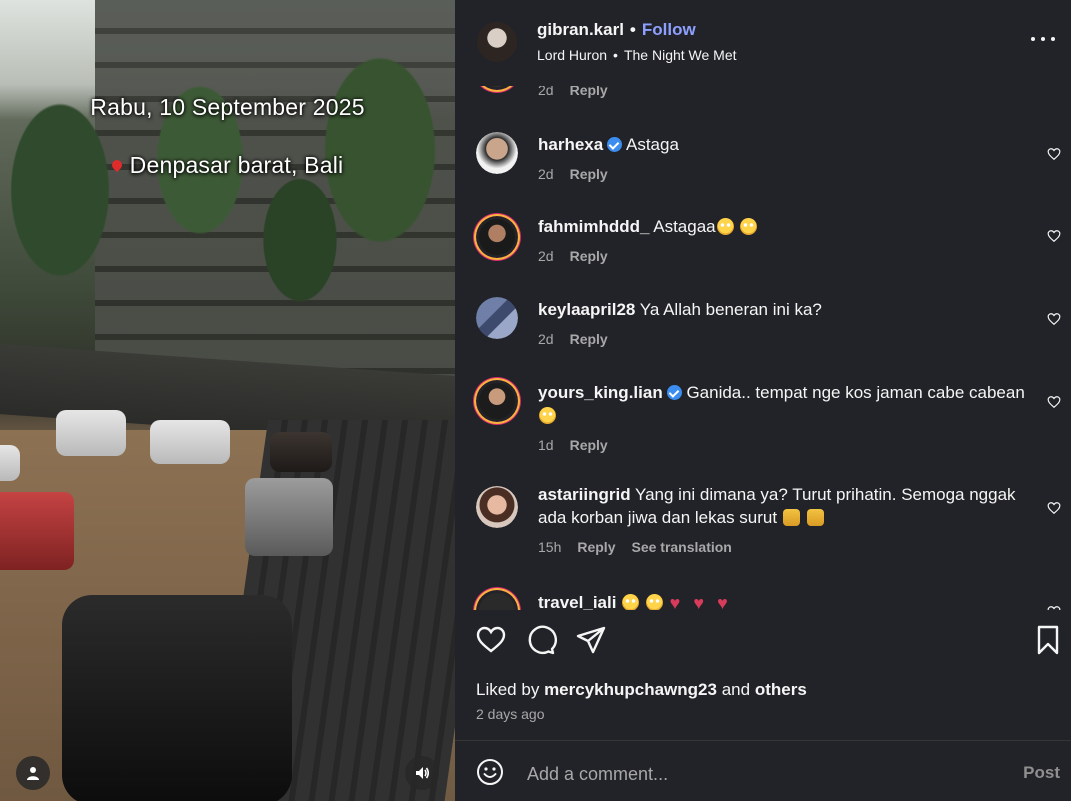 This screenshot has width=1071, height=801. Describe the element at coordinates (781, 689) in the screenshot. I see `likes-others-link: others` at that location.